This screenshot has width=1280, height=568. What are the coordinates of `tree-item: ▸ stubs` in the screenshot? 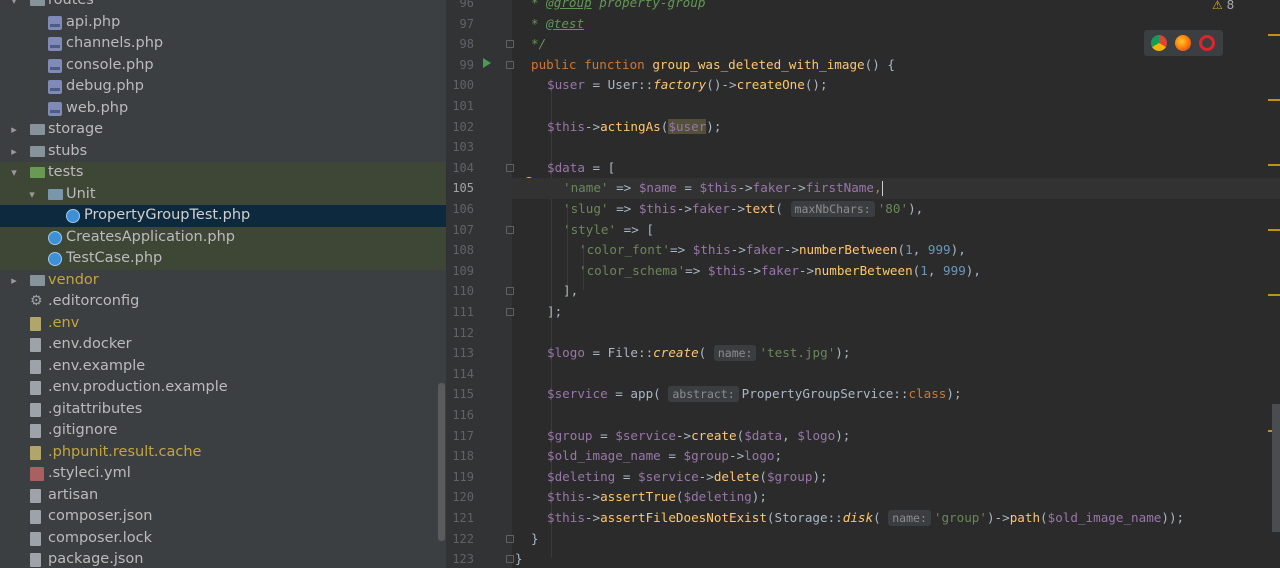 It's located at (223, 152).